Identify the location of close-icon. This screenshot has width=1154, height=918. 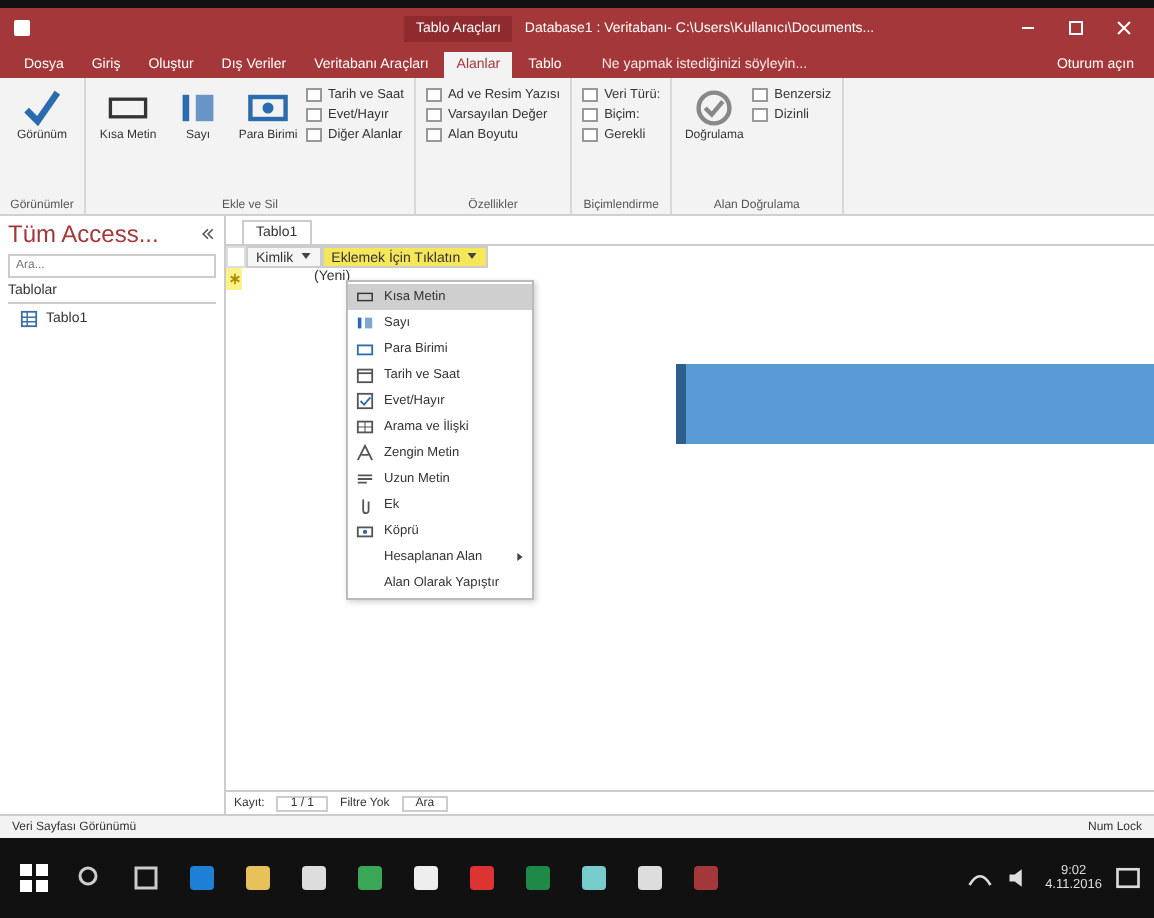
(1124, 28).